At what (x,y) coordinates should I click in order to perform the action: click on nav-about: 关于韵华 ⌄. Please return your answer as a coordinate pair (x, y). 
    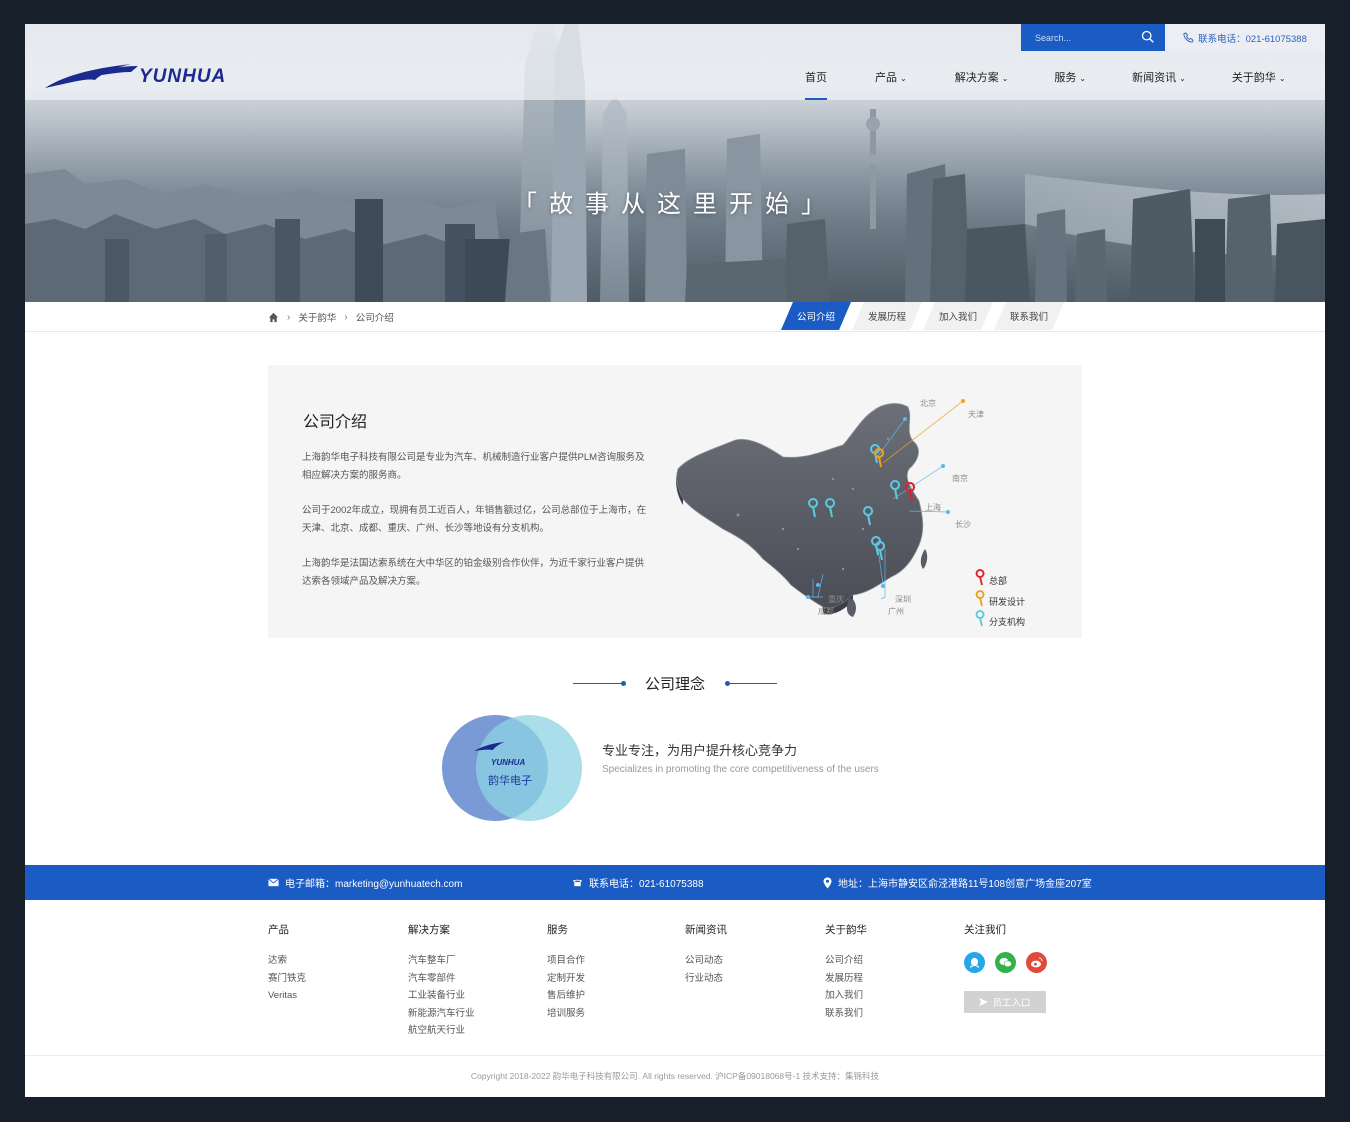
    Looking at the image, I should click on (1259, 82).